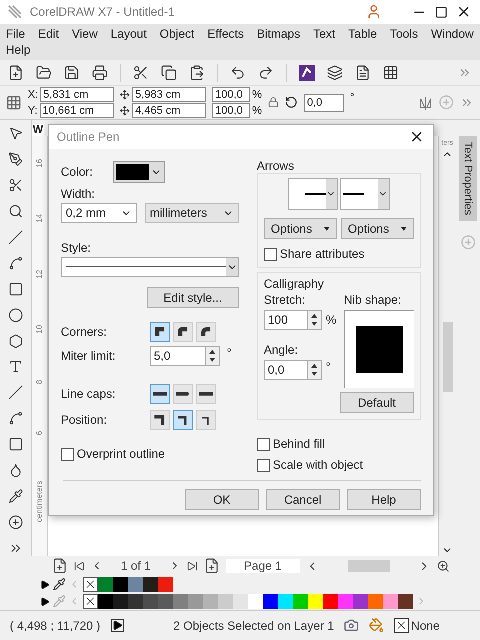 The image size is (480, 640). What do you see at coordinates (274, 102) in the screenshot?
I see `lock-icon` at bounding box center [274, 102].